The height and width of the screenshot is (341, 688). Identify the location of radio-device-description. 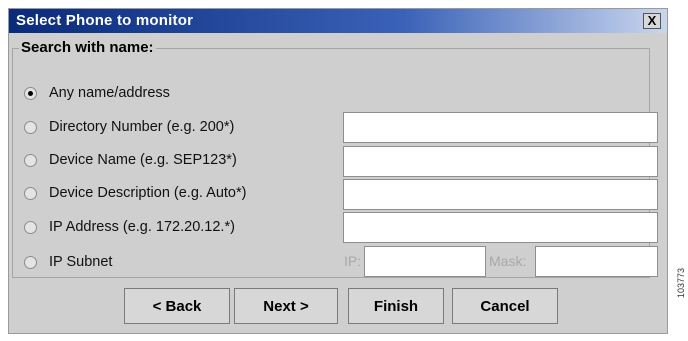
(30, 193).